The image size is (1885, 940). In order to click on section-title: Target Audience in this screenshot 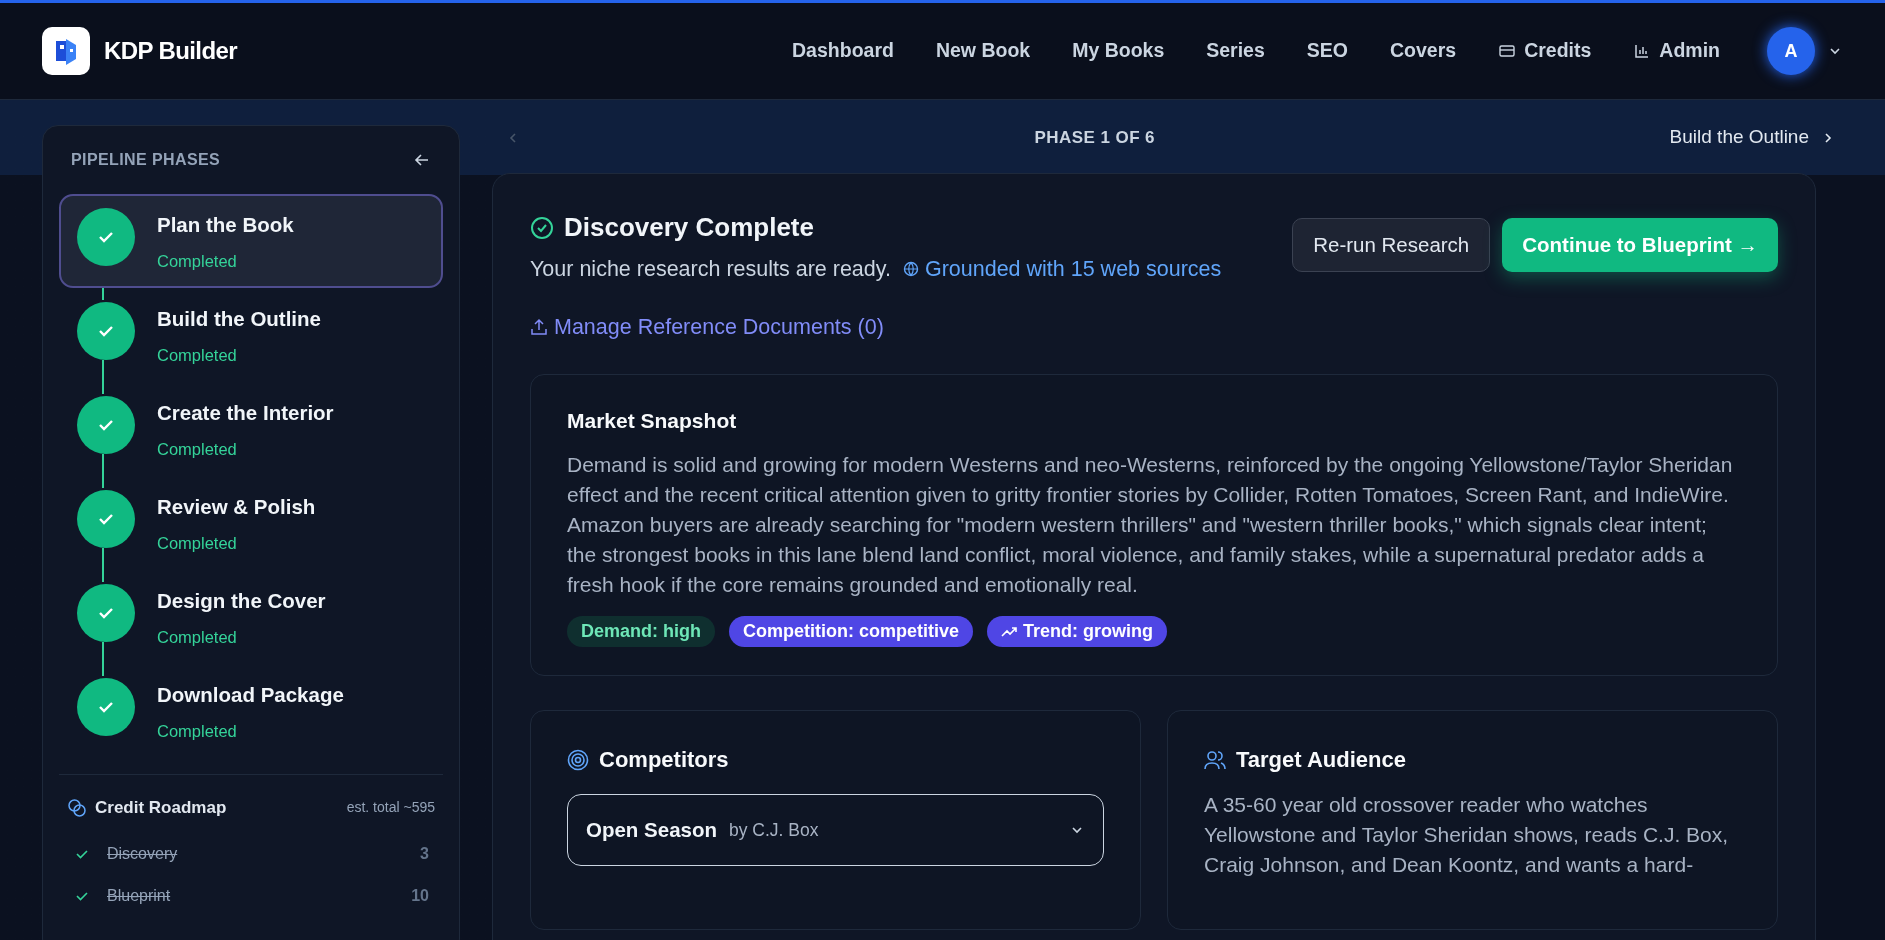, I will do `click(1321, 760)`.